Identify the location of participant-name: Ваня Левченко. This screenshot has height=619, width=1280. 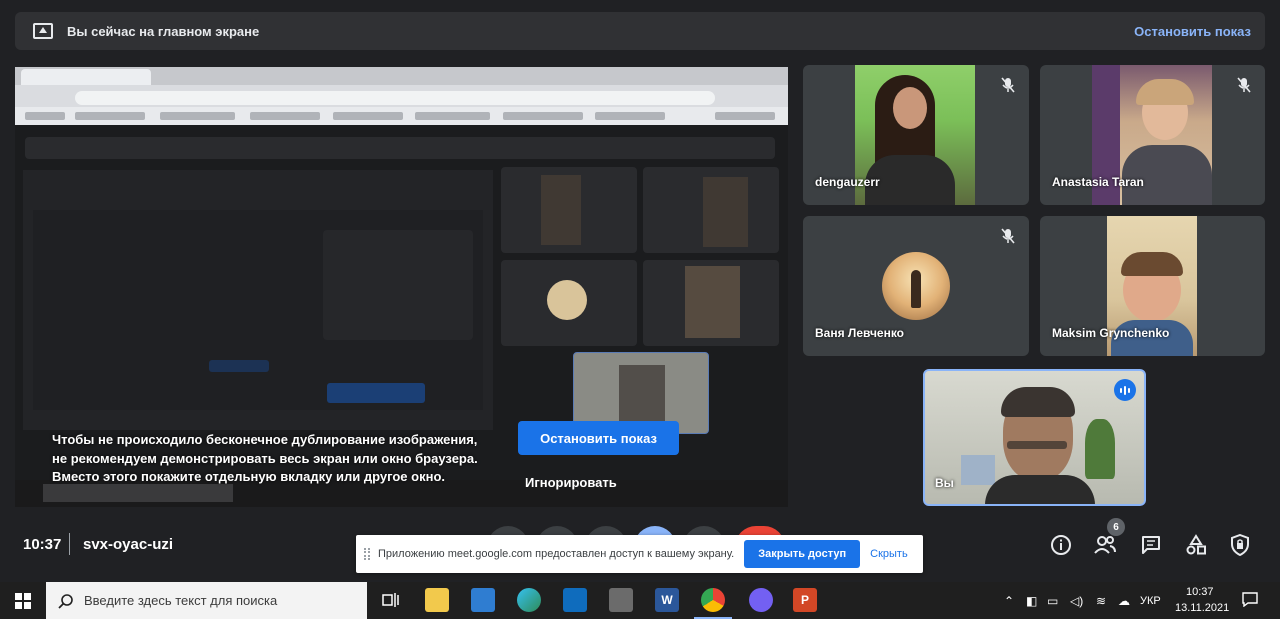
(860, 333).